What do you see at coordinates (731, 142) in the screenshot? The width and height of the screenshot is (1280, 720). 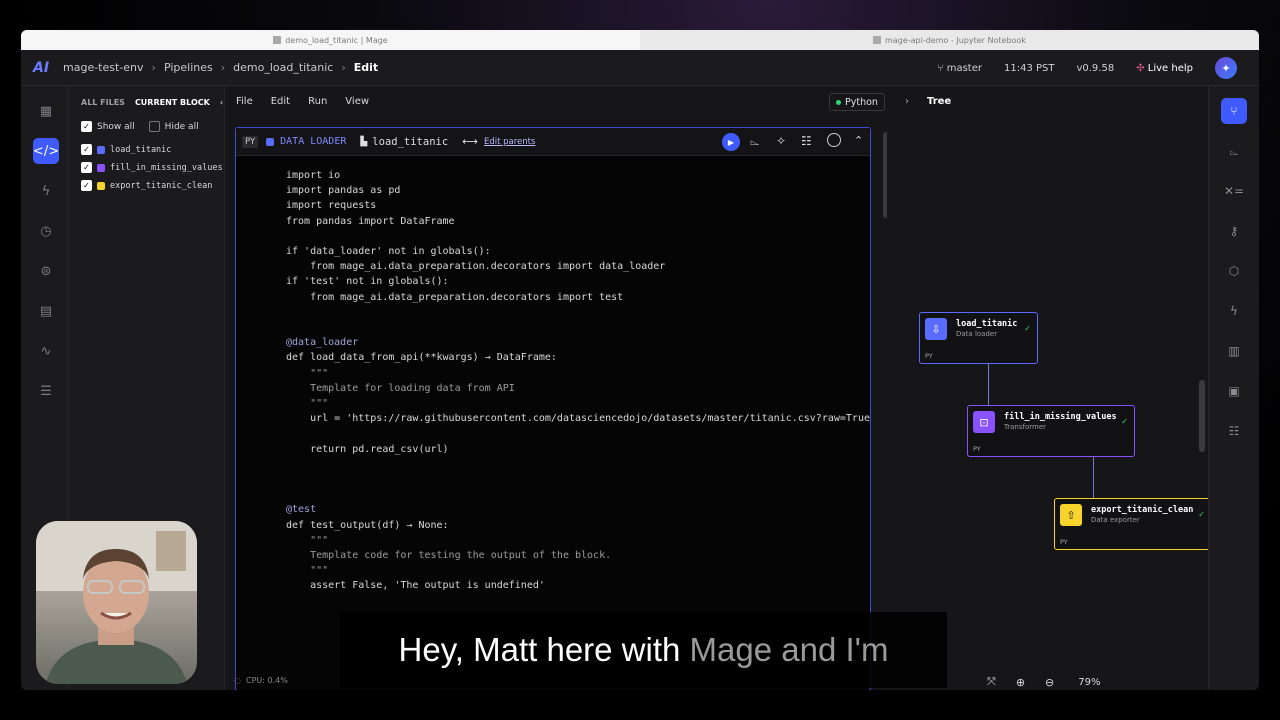 I see `run-block-button: ▶` at bounding box center [731, 142].